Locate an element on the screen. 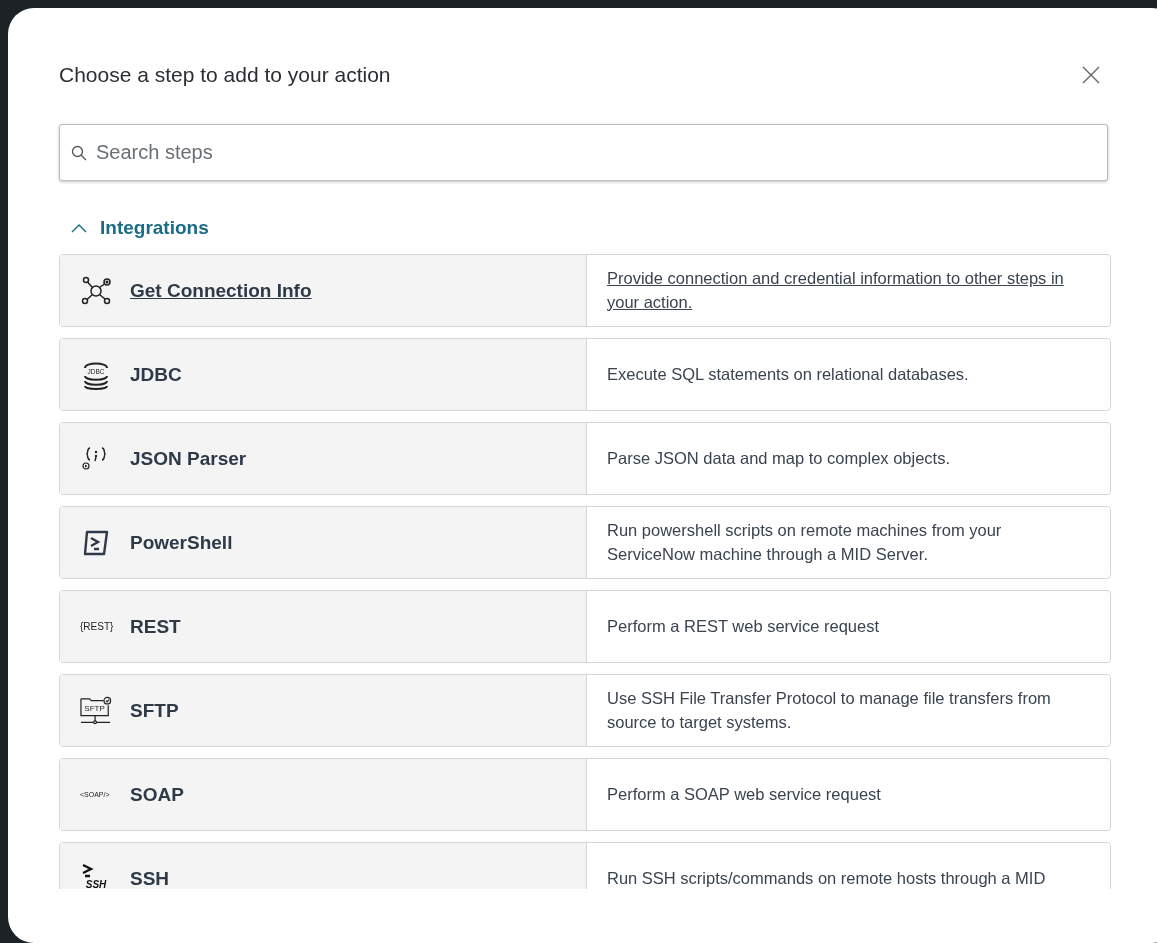 The image size is (1157, 943). step-name: REST is located at coordinates (155, 626).